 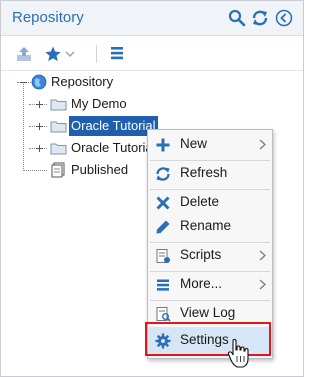 I want to click on list-icon, so click(x=163, y=285).